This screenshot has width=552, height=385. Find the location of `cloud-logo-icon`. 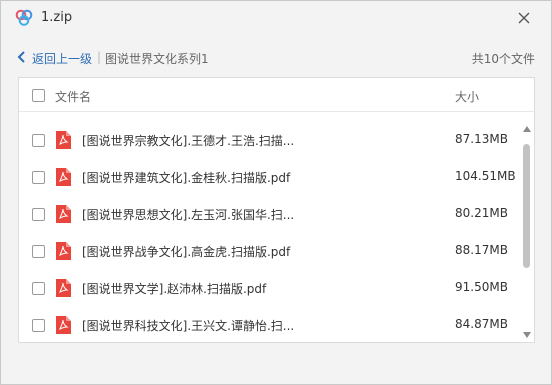

cloud-logo-icon is located at coordinates (24, 17).